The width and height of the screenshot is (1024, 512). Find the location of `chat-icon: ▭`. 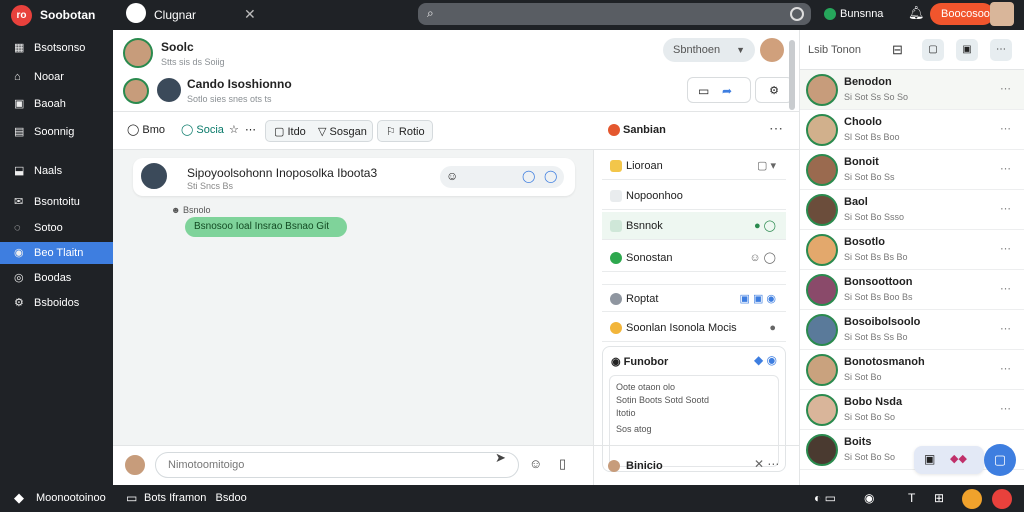

chat-icon: ▭ is located at coordinates (131, 498).